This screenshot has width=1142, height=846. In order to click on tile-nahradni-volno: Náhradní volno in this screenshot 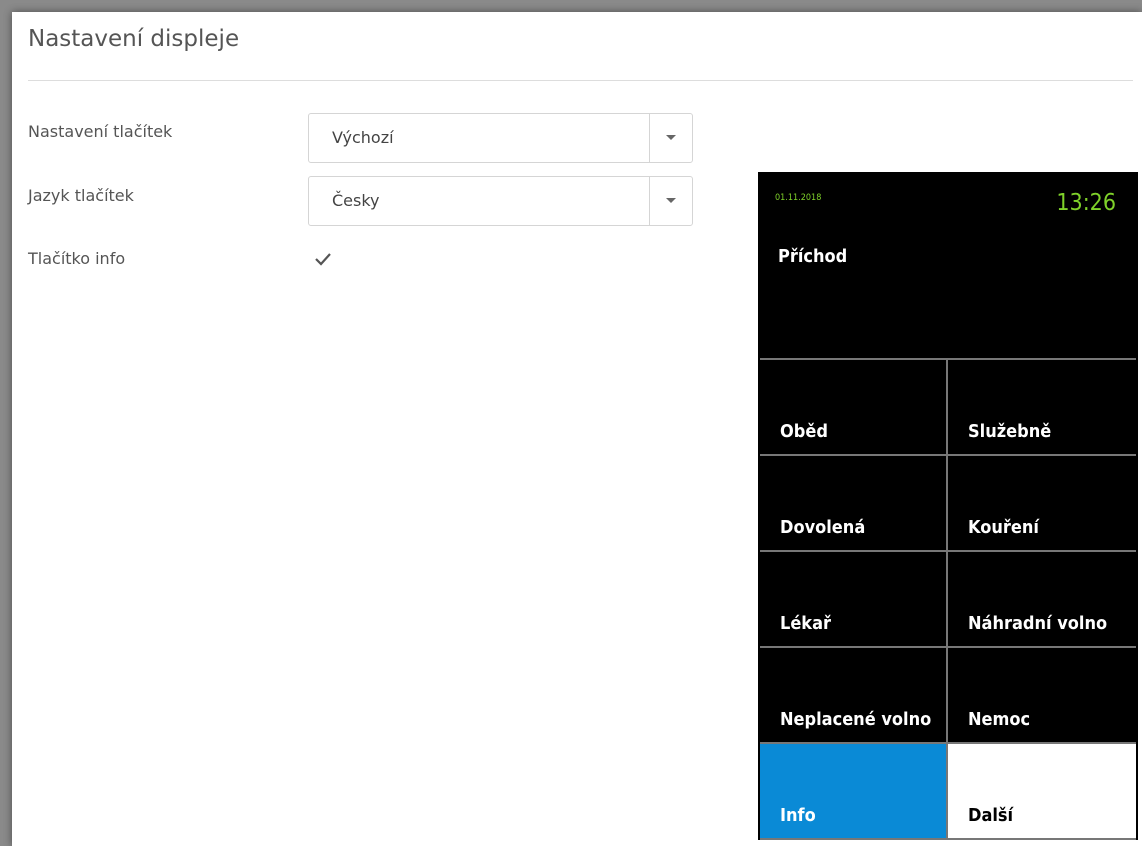, I will do `click(1042, 599)`.